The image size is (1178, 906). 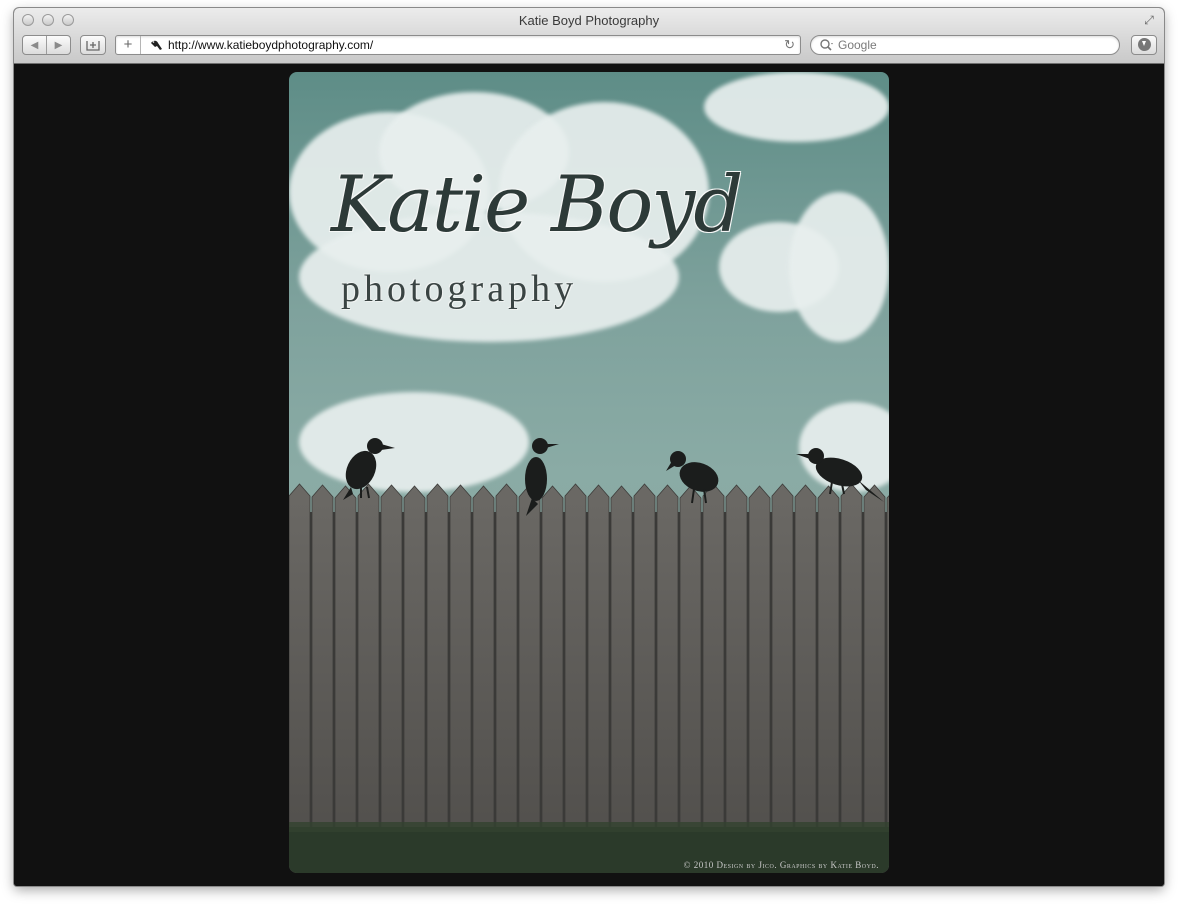 I want to click on search-field: Google, so click(x=965, y=45).